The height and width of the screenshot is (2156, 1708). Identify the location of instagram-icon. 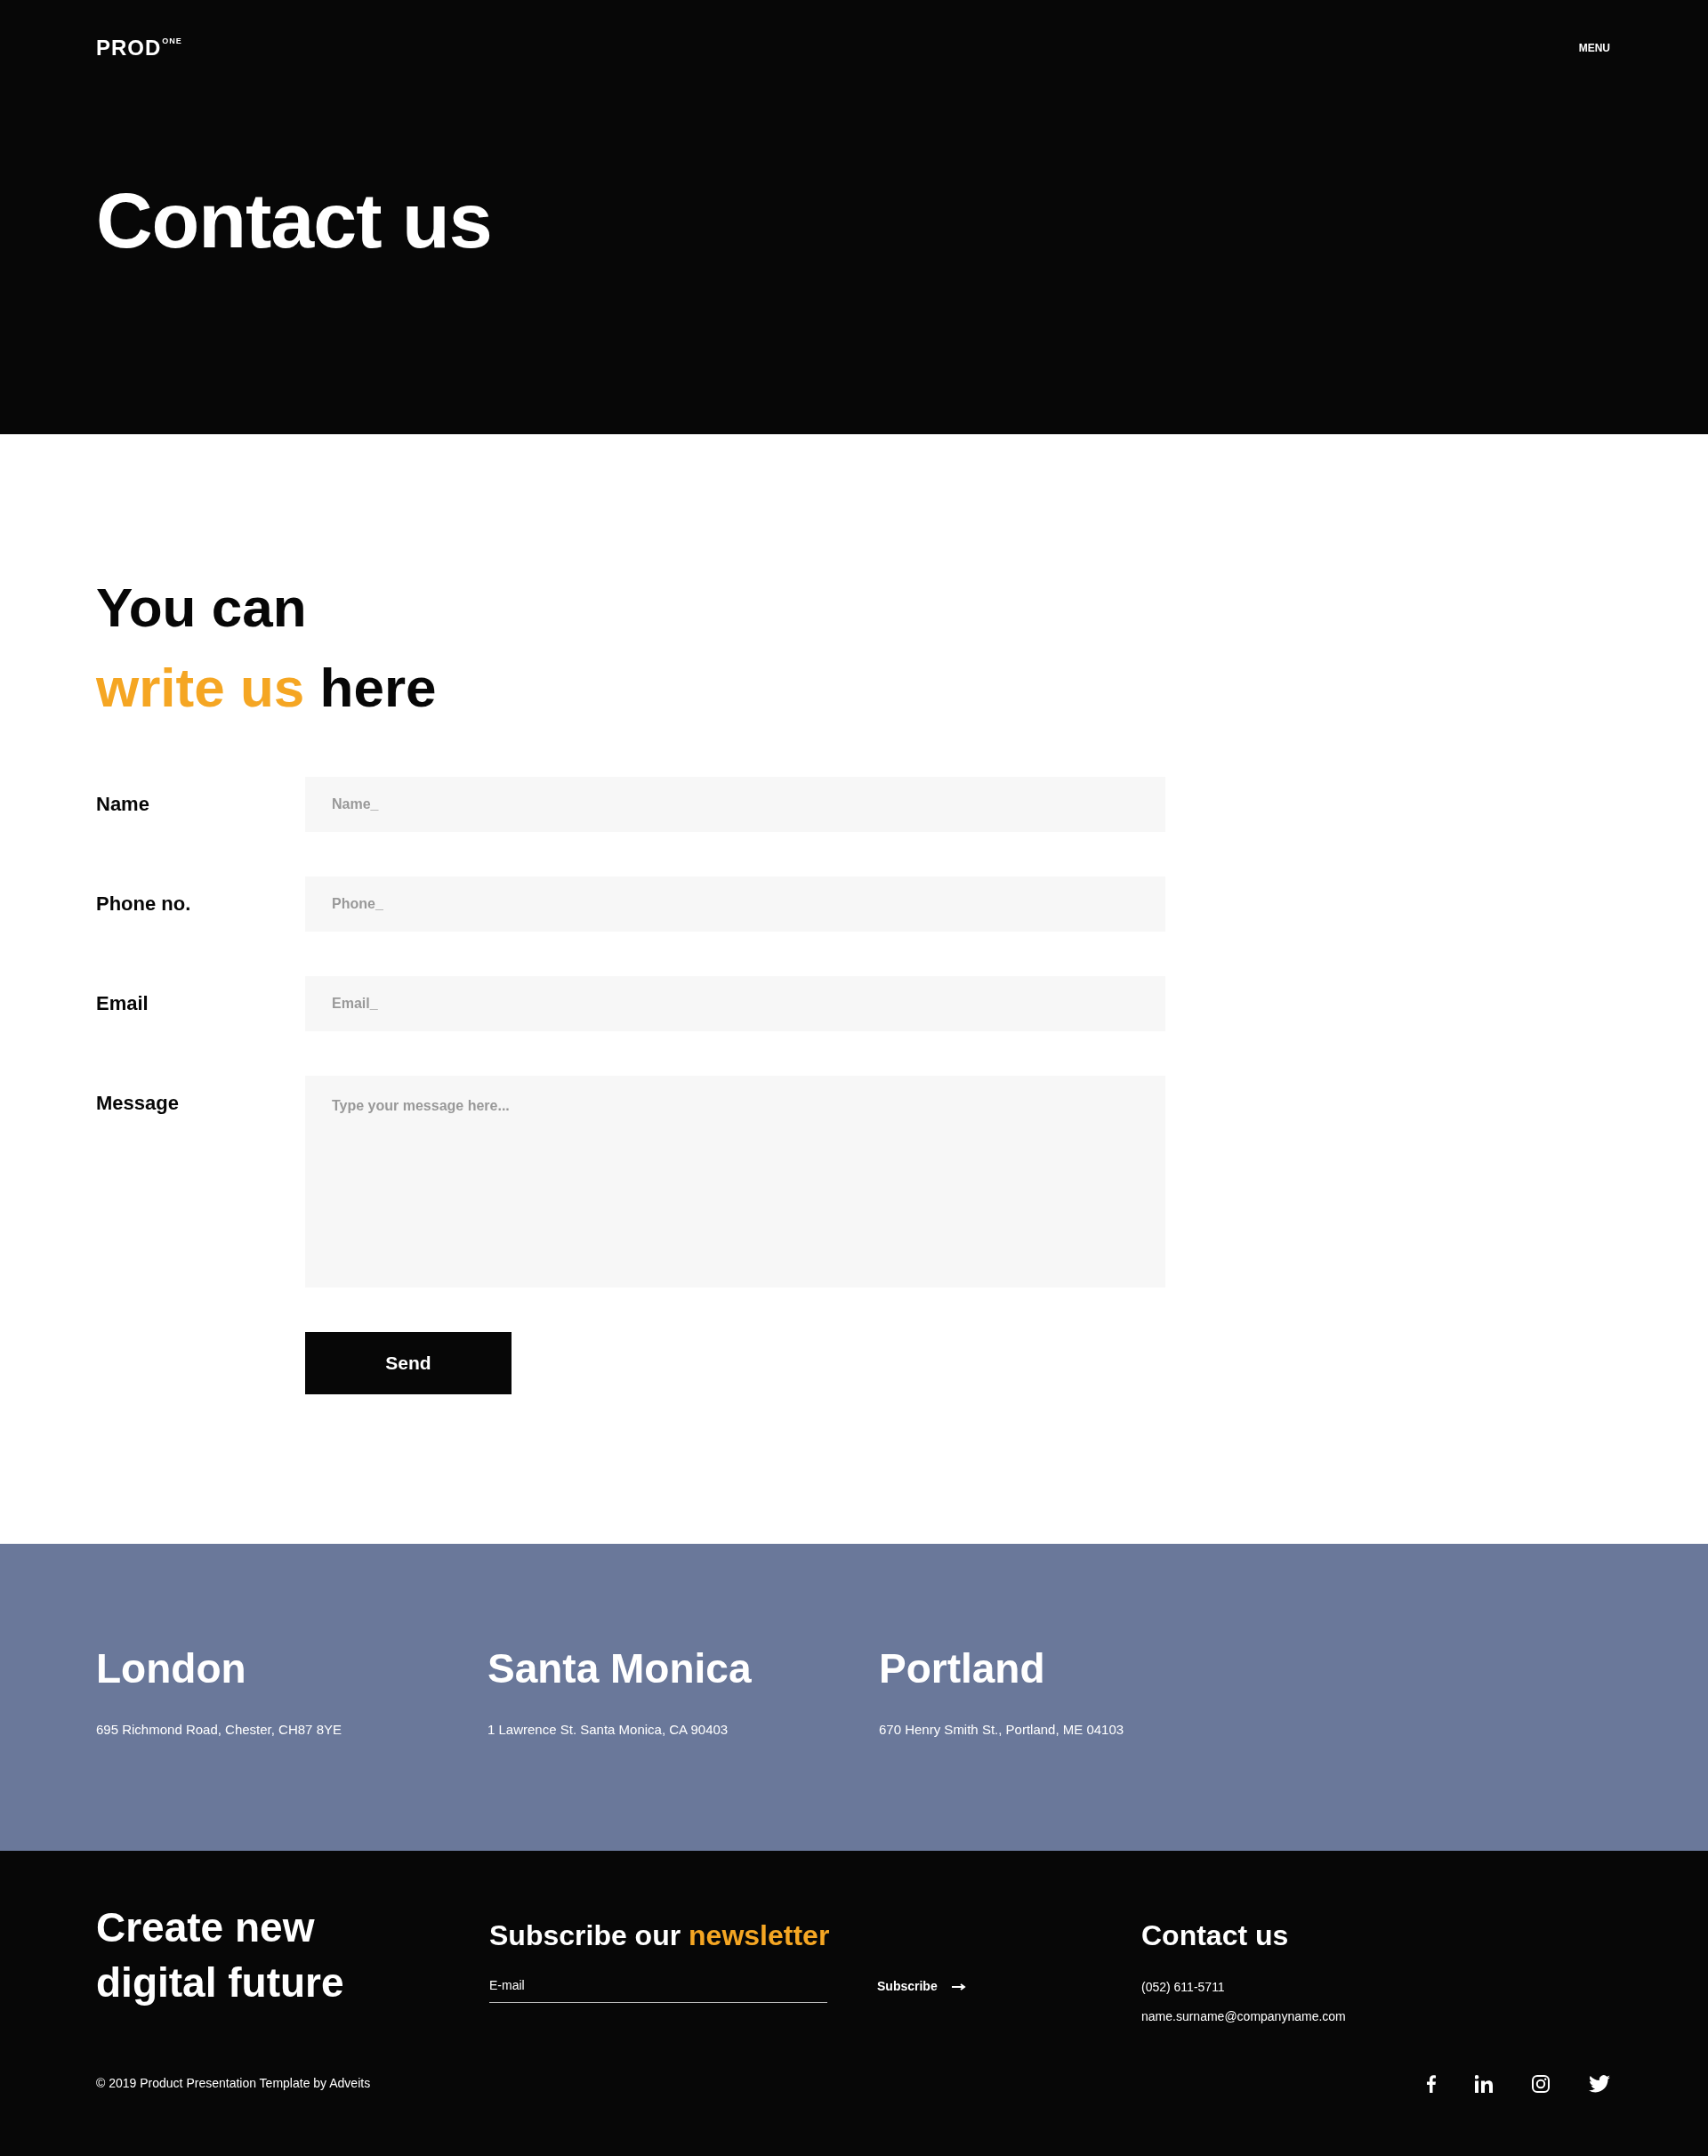
(1541, 2083).